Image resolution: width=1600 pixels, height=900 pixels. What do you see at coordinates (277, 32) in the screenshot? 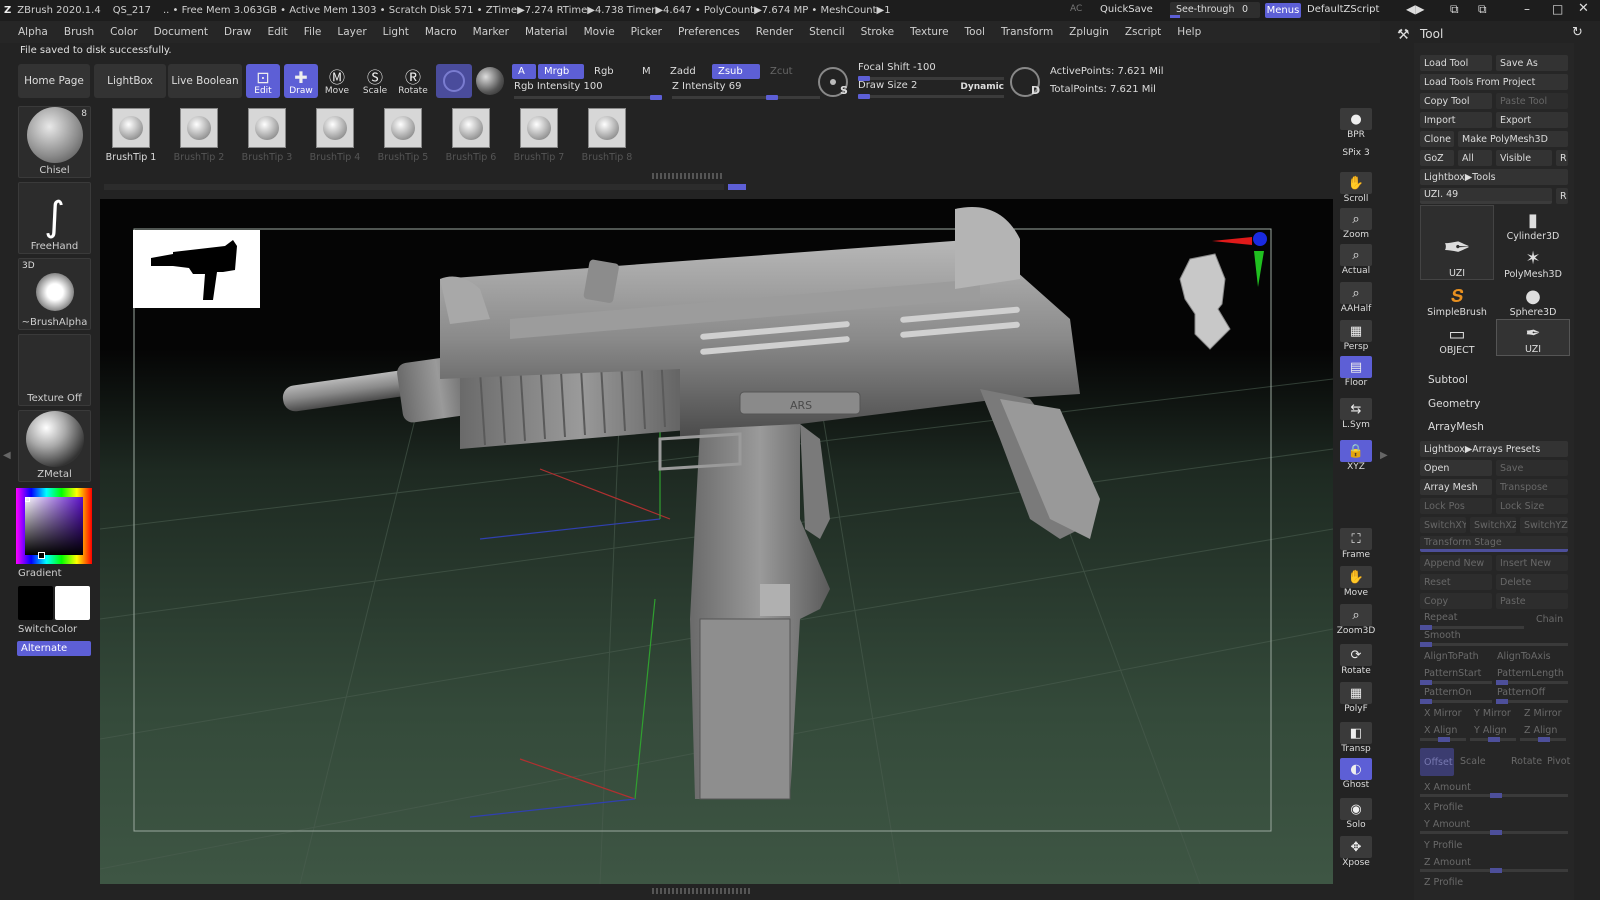
I see `menu-edit: Edit` at bounding box center [277, 32].